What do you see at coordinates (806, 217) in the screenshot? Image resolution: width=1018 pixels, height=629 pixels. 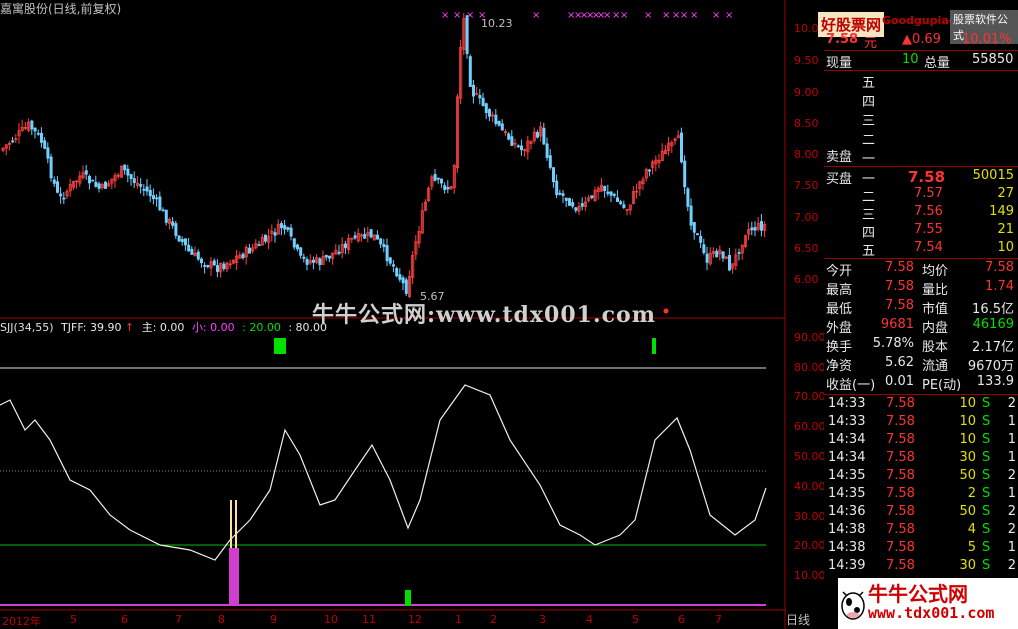 I see `price-tick-label: 7.00` at bounding box center [806, 217].